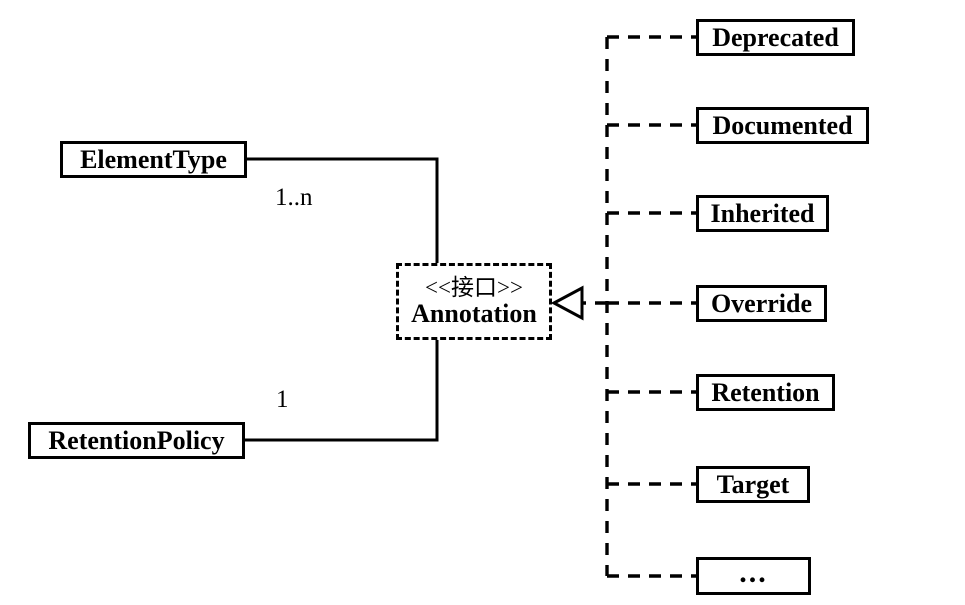 Image resolution: width=965 pixels, height=605 pixels. I want to click on class-name-override: Override, so click(761, 303).